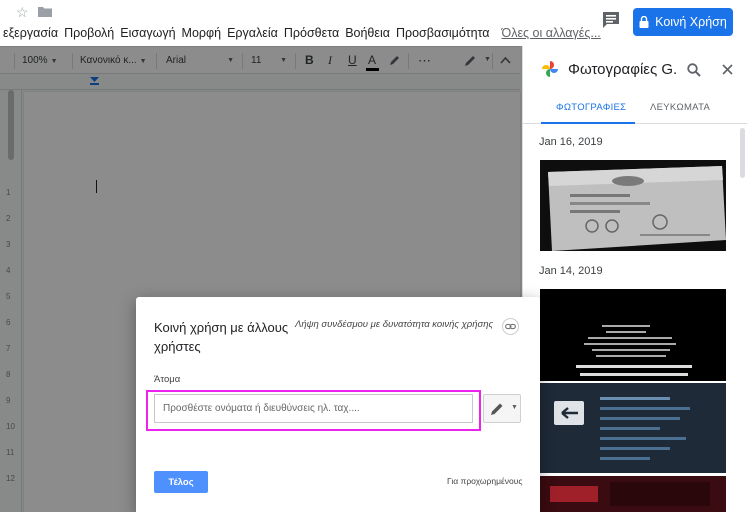 This screenshot has width=747, height=512. I want to click on menu-view: Προβολή, so click(89, 33).